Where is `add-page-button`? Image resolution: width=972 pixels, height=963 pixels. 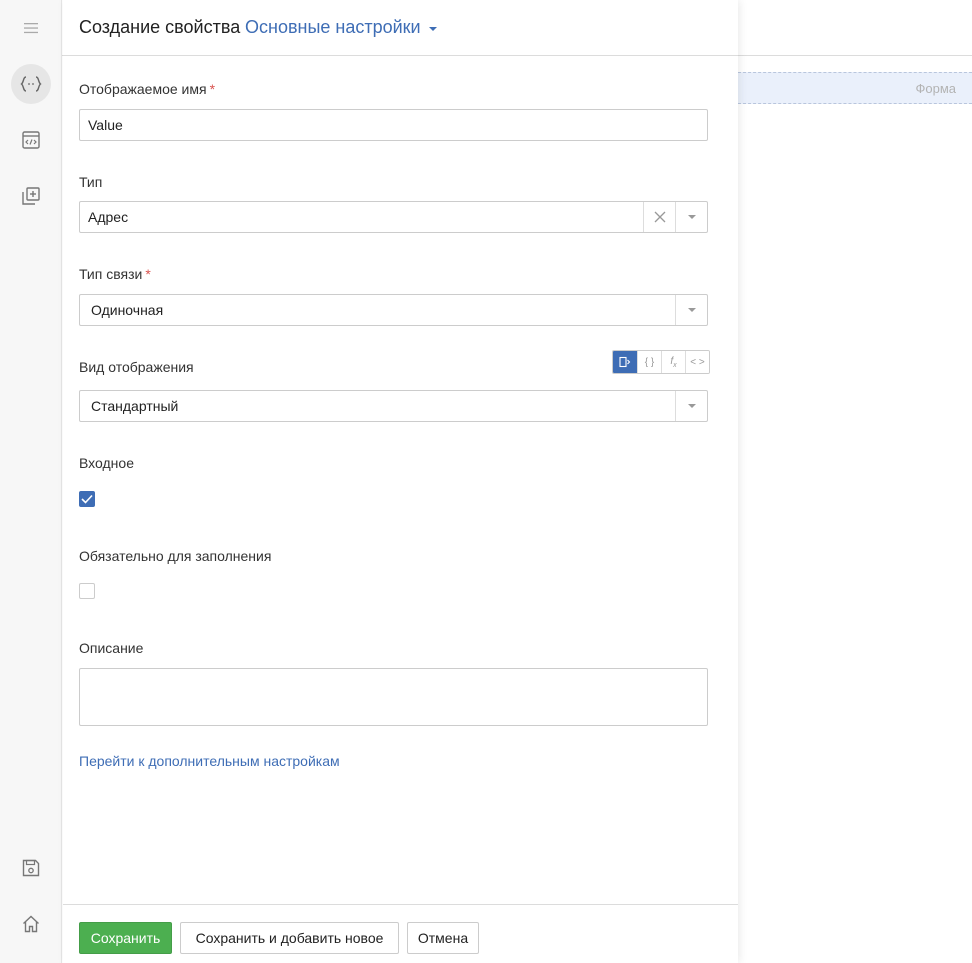 add-page-button is located at coordinates (31, 196).